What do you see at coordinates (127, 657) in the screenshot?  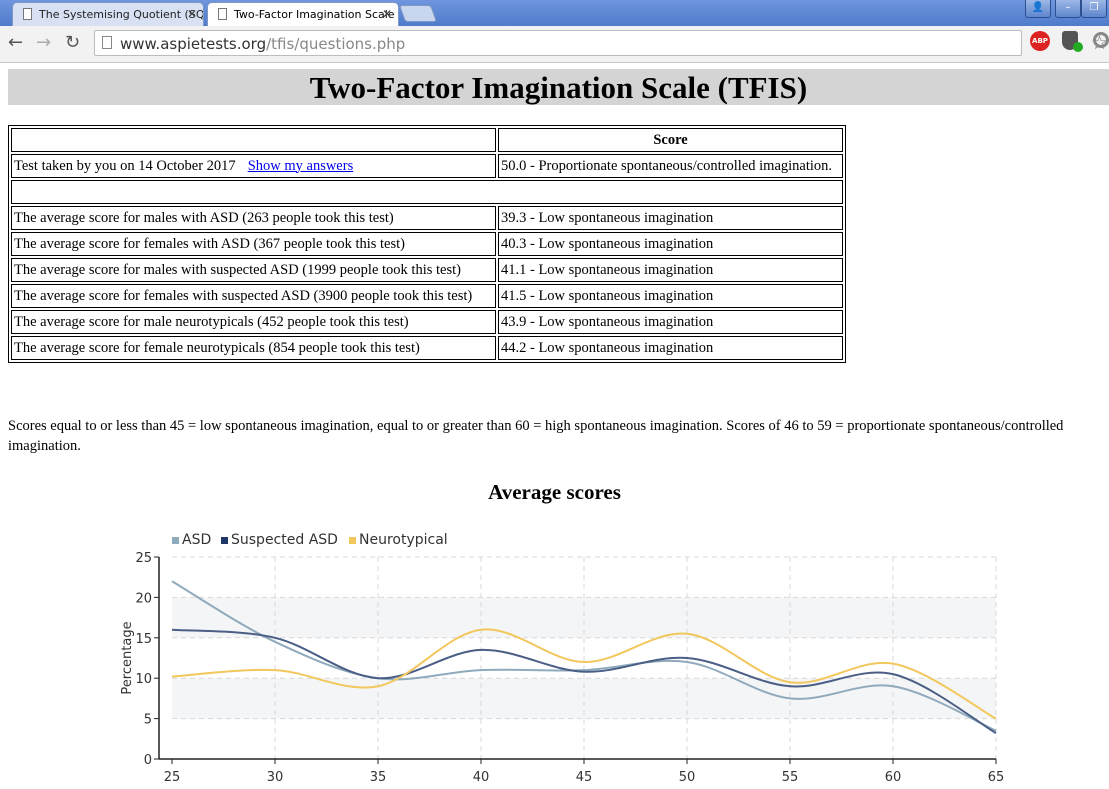 I see `y-axis-label: Percentage` at bounding box center [127, 657].